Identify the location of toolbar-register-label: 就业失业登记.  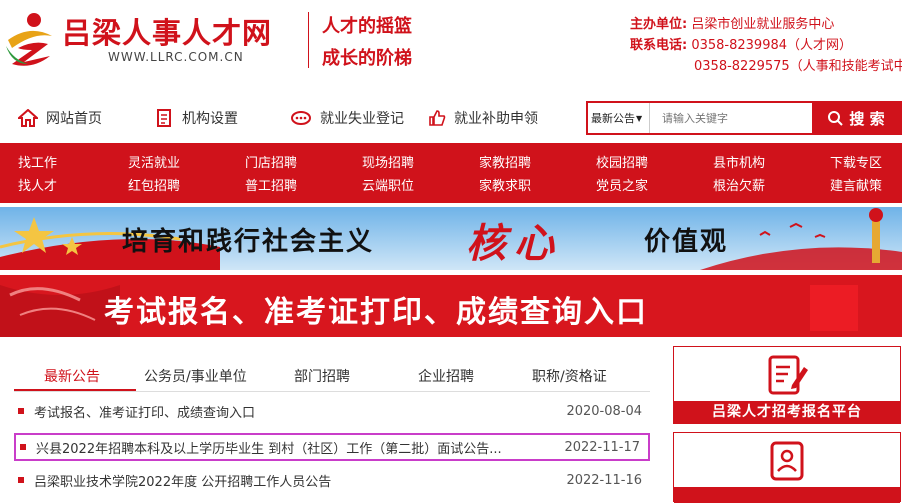
(362, 119).